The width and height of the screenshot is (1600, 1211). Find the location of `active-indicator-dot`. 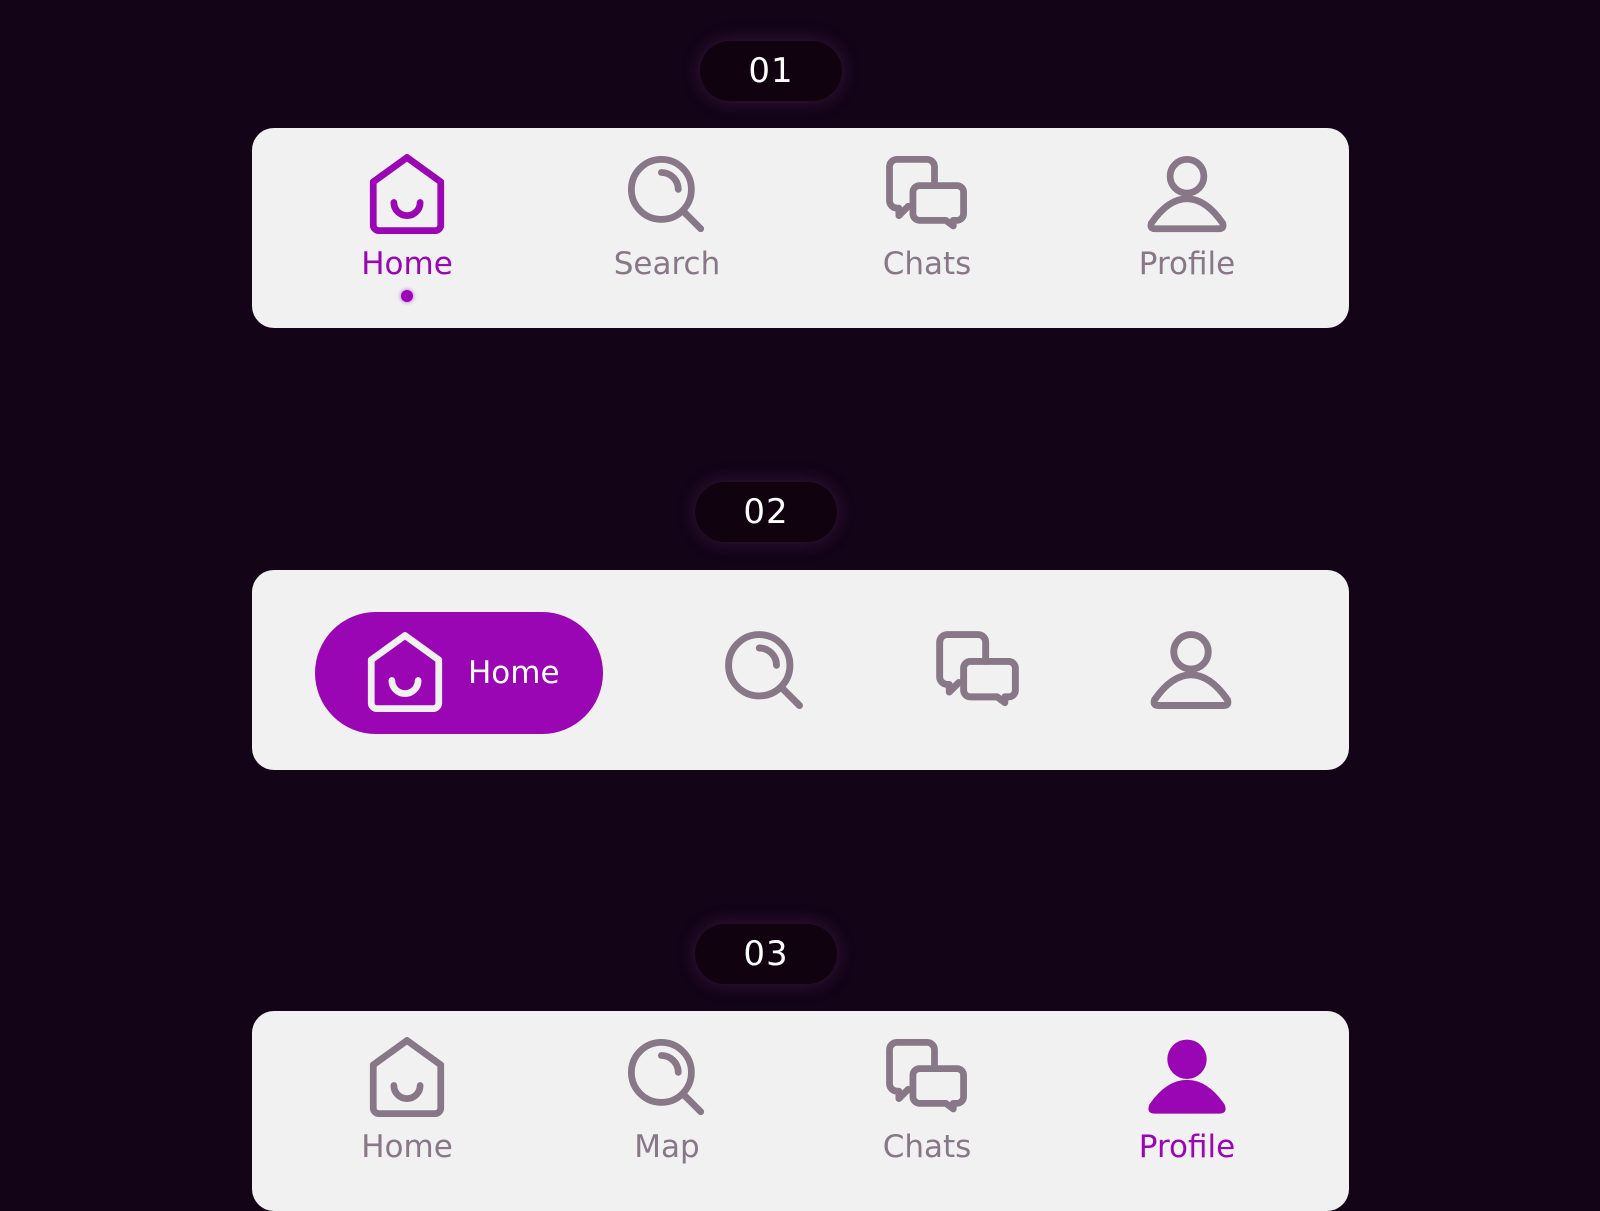

active-indicator-dot is located at coordinates (407, 296).